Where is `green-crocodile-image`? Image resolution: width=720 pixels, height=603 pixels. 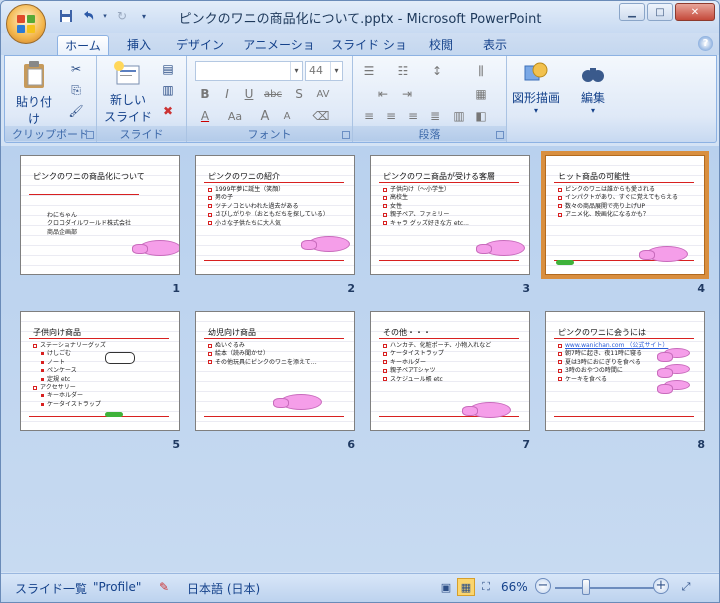 green-crocodile-image is located at coordinates (114, 414).